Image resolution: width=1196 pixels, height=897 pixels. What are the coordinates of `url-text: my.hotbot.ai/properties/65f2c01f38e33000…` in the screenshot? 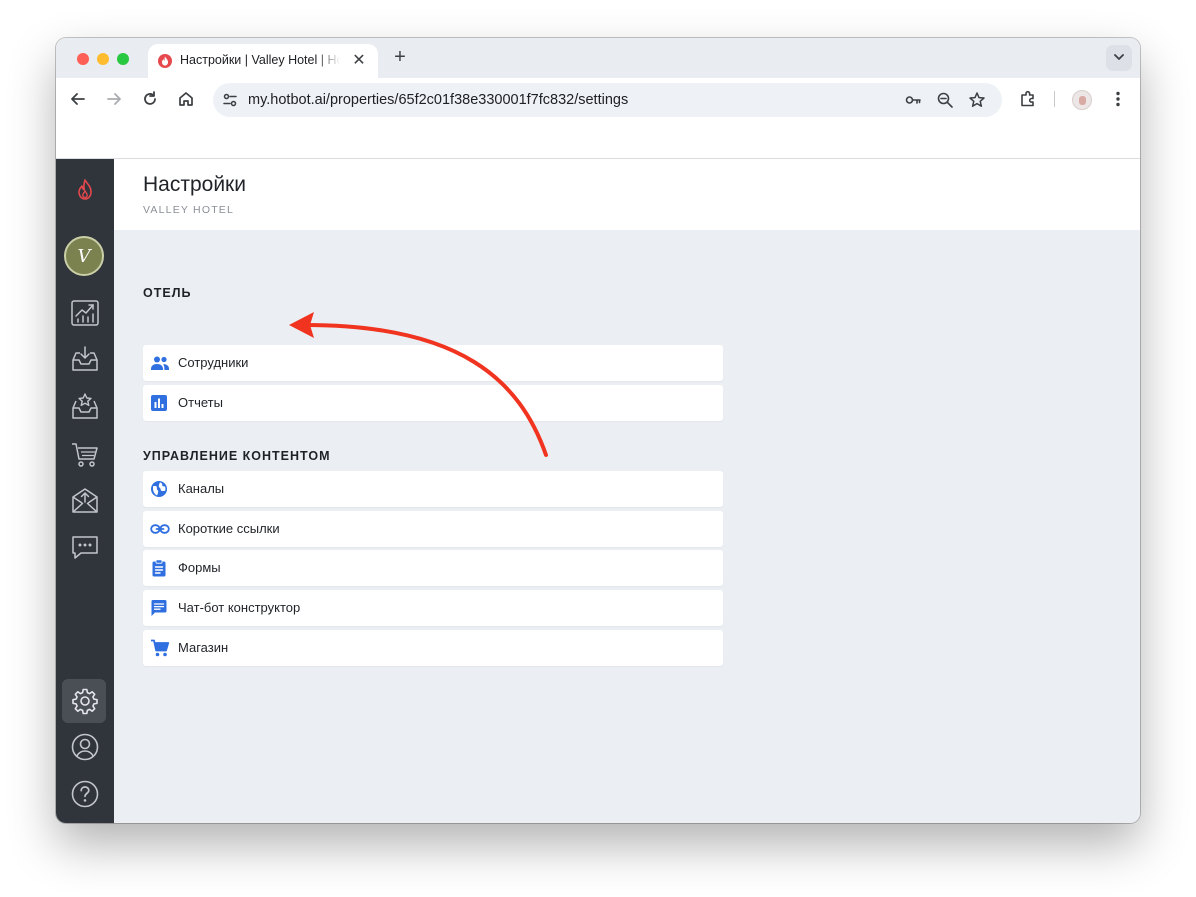 It's located at (438, 100).